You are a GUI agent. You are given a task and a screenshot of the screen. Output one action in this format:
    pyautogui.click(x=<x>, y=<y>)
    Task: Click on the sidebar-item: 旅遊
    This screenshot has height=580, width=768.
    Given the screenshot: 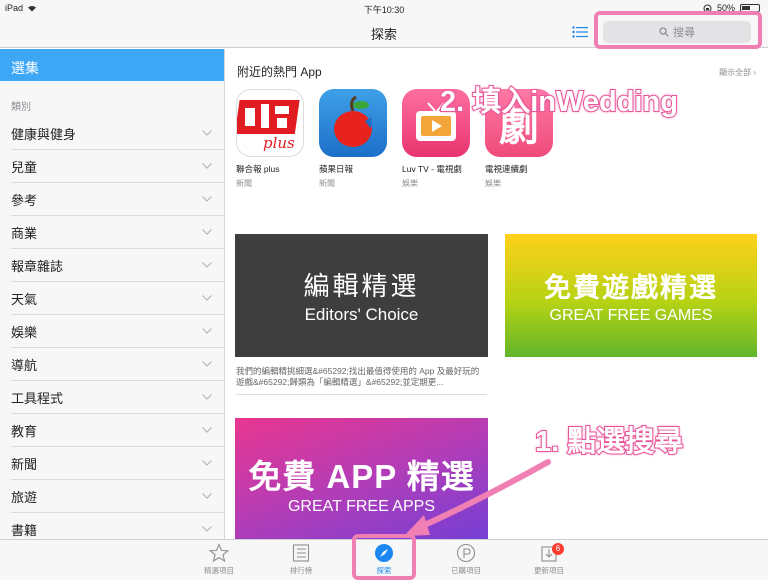 What is the action you would take?
    pyautogui.click(x=117, y=496)
    